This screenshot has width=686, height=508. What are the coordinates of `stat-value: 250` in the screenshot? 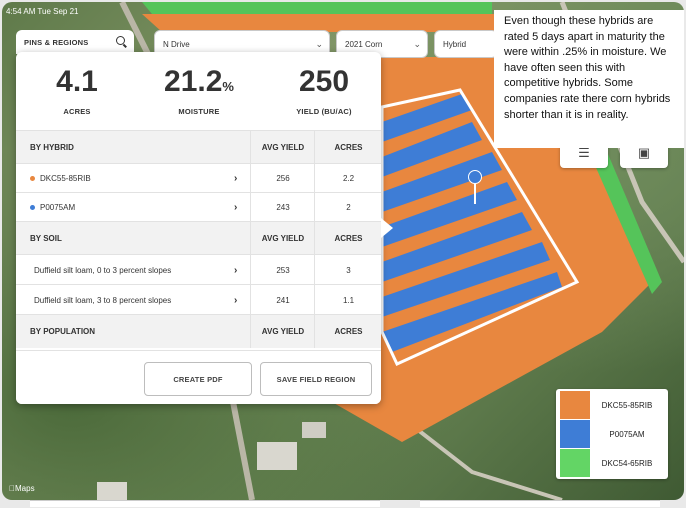 It's located at (324, 81).